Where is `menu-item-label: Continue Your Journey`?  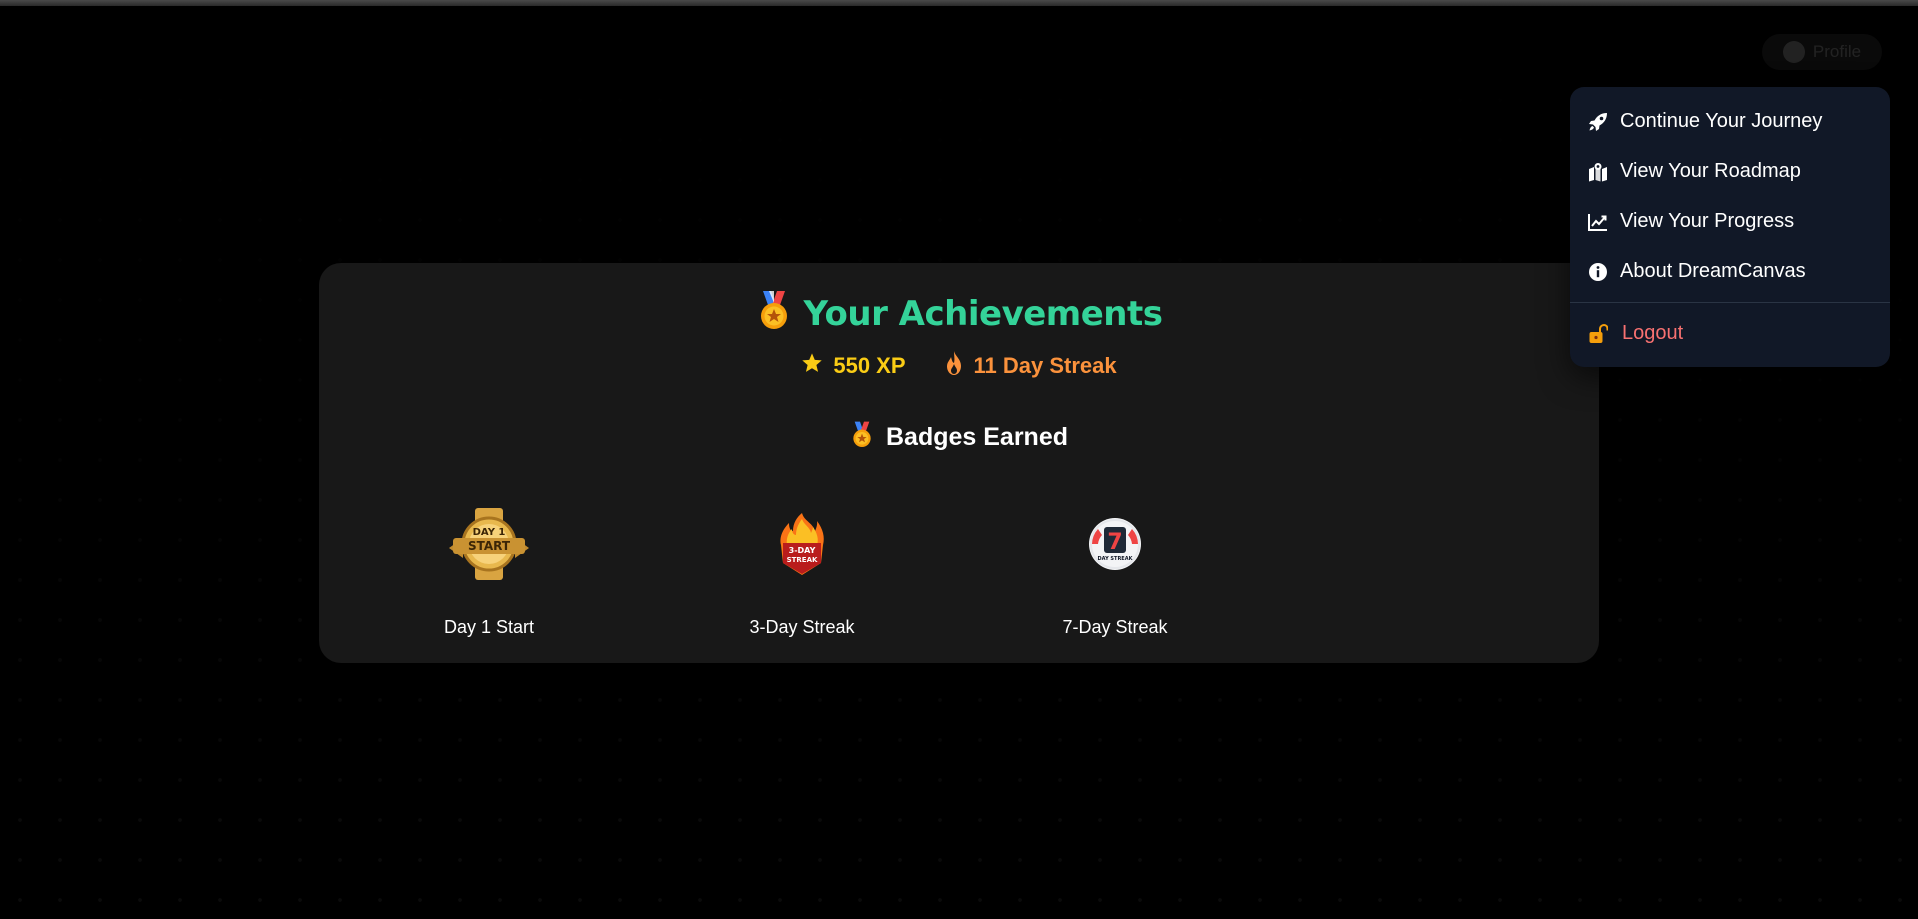 menu-item-label: Continue Your Journey is located at coordinates (1721, 120).